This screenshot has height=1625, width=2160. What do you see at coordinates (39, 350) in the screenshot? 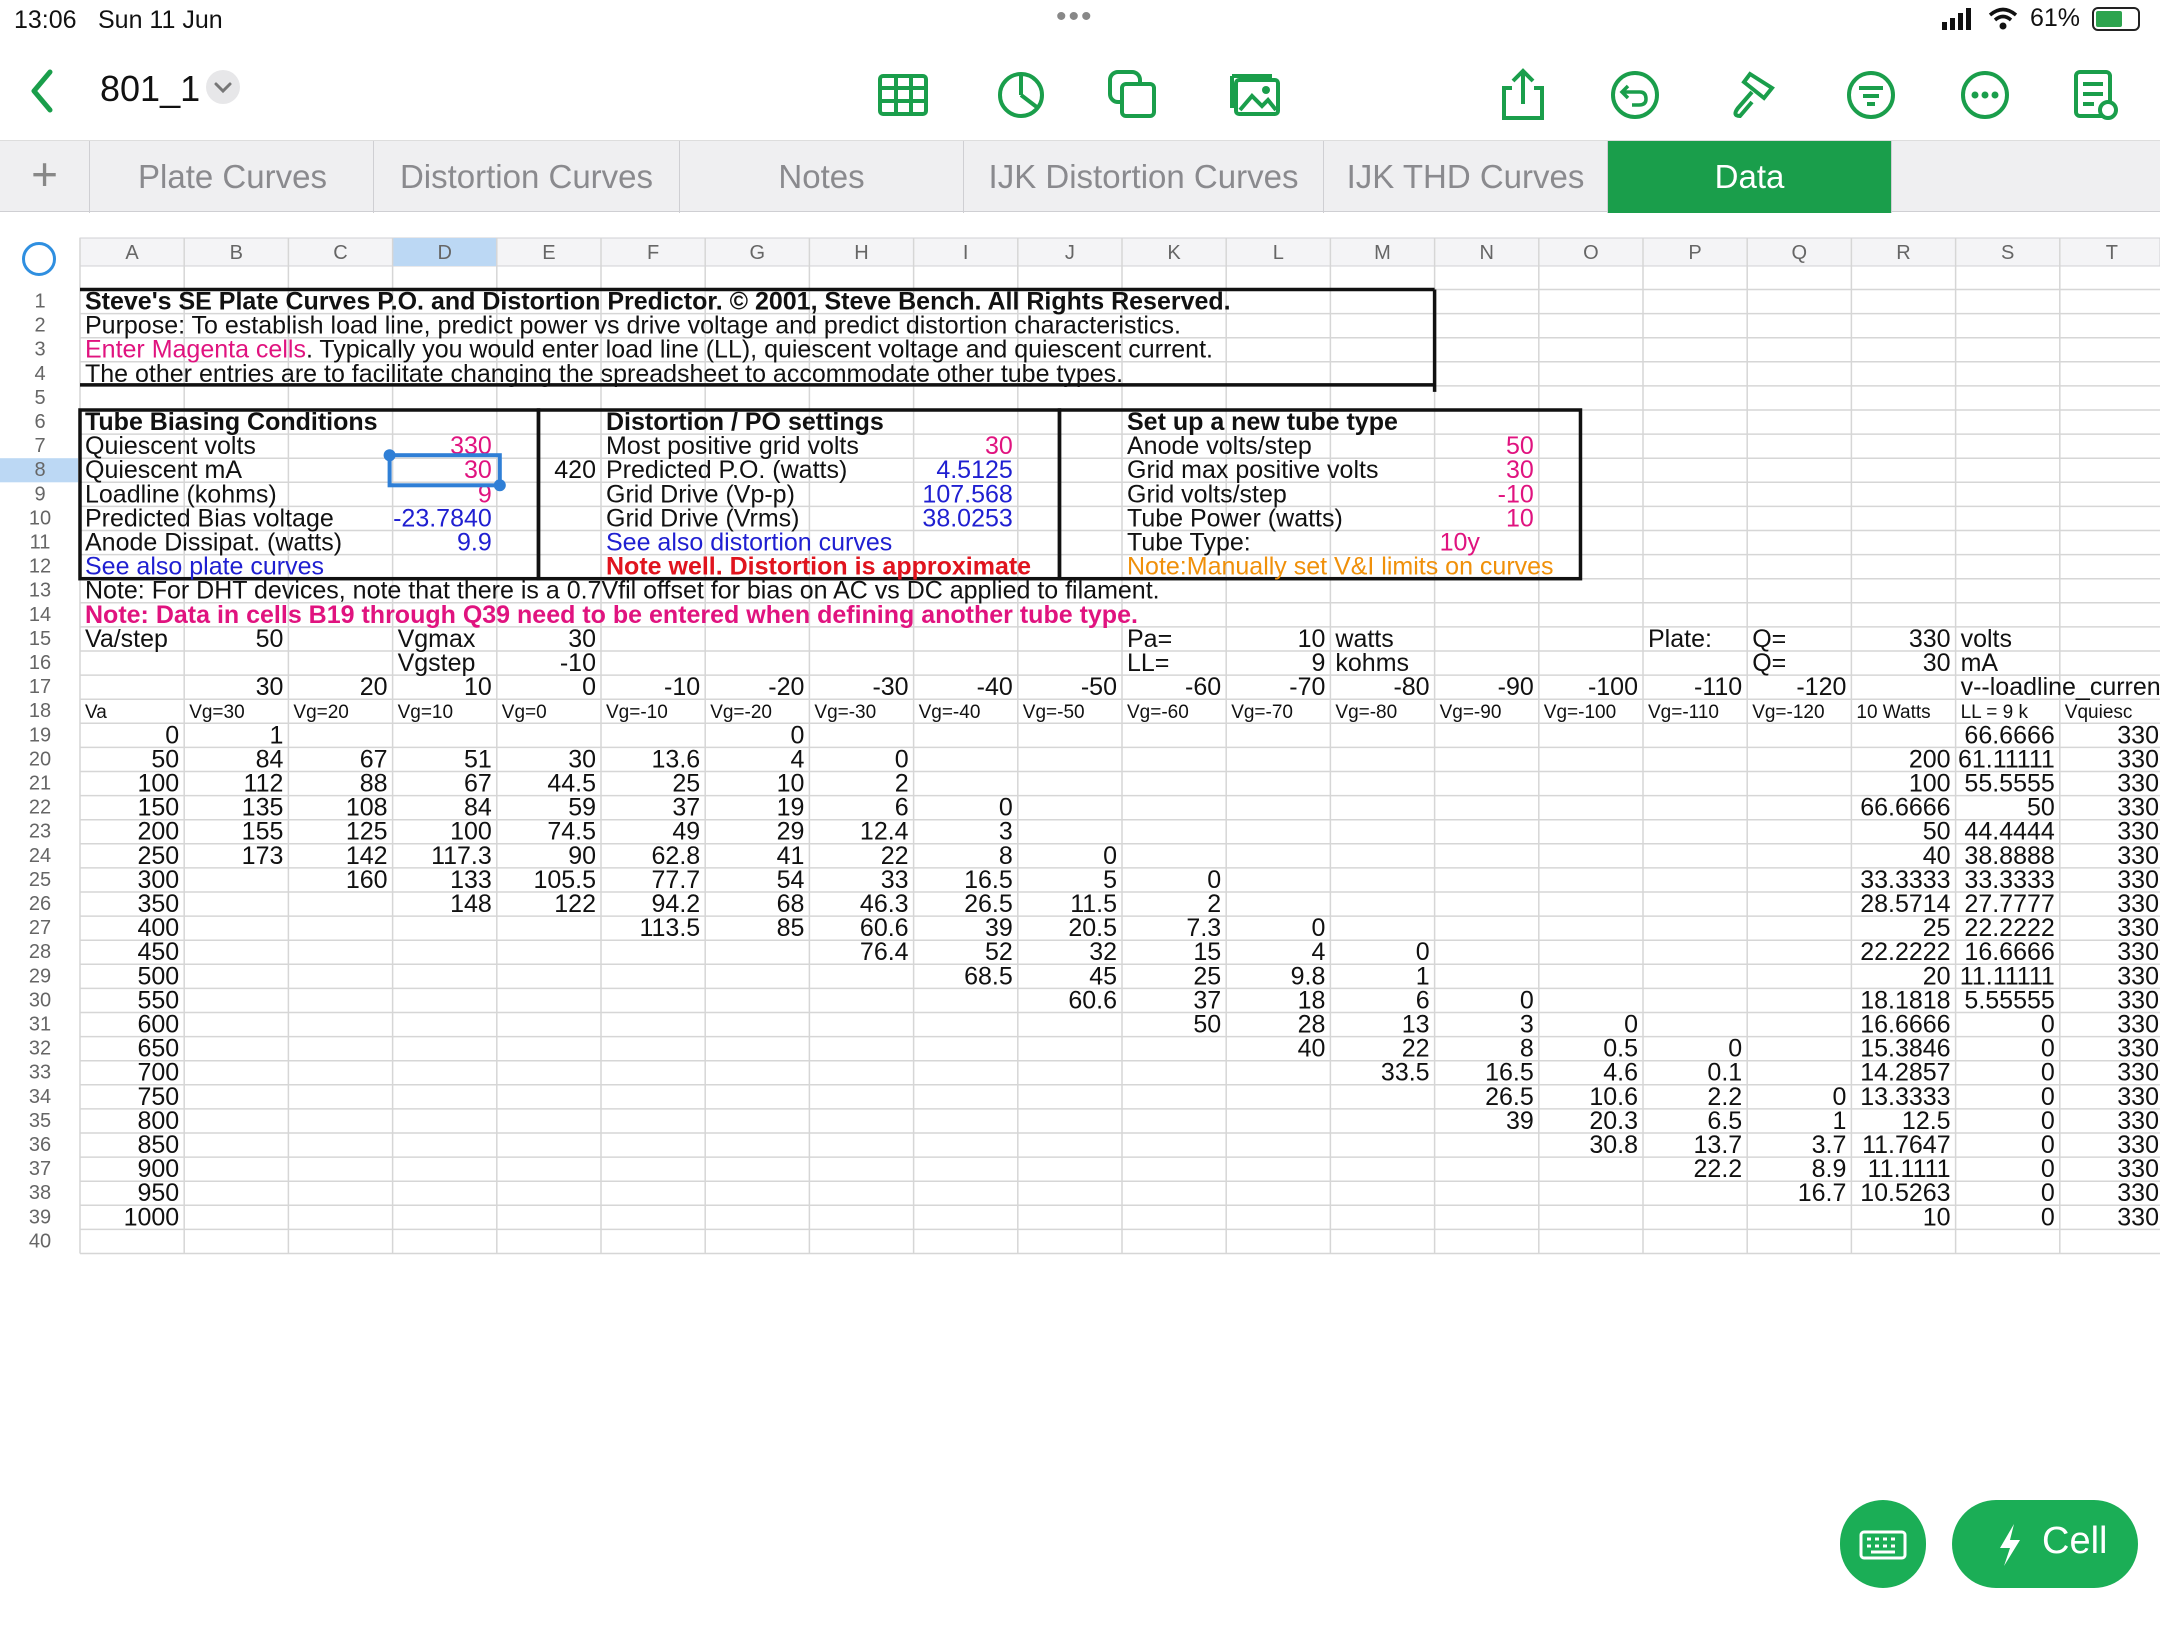
I see `row-header-3: 3` at bounding box center [39, 350].